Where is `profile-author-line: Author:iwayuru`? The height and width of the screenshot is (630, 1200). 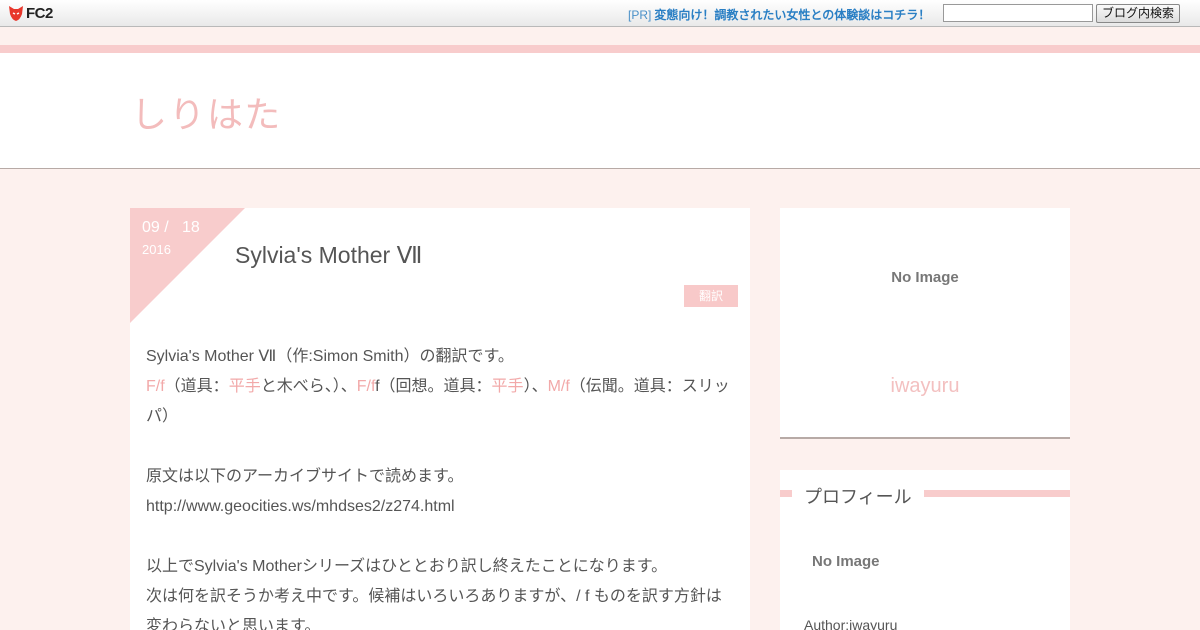 profile-author-line: Author:iwayuru is located at coordinates (851, 623).